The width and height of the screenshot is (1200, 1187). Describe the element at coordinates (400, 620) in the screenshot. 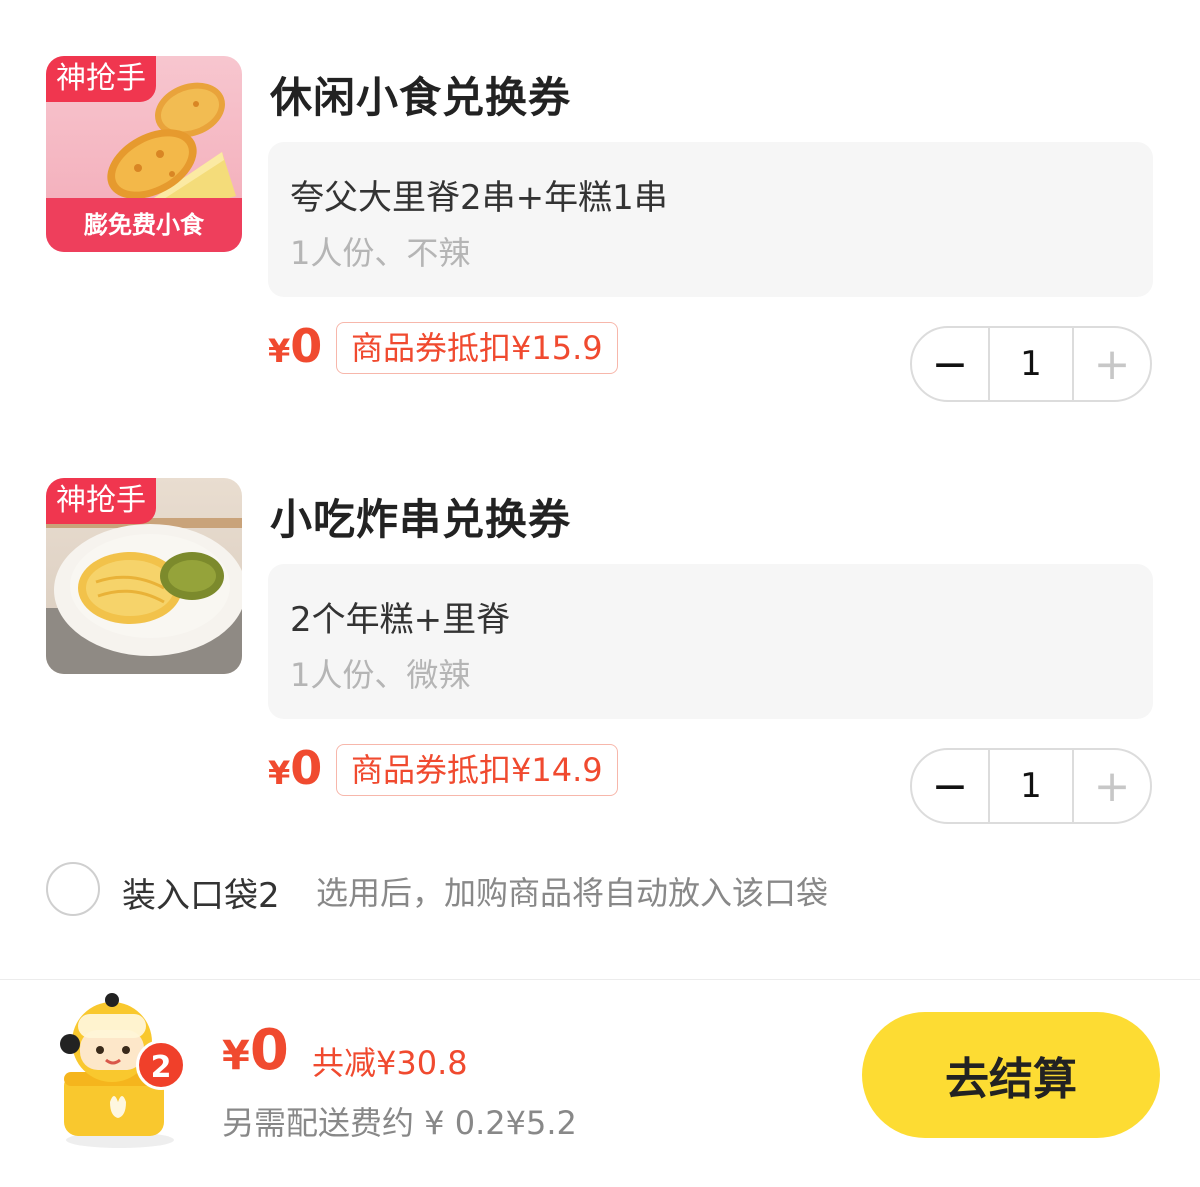

I see `spec-name: 2个年糕+里脊` at that location.